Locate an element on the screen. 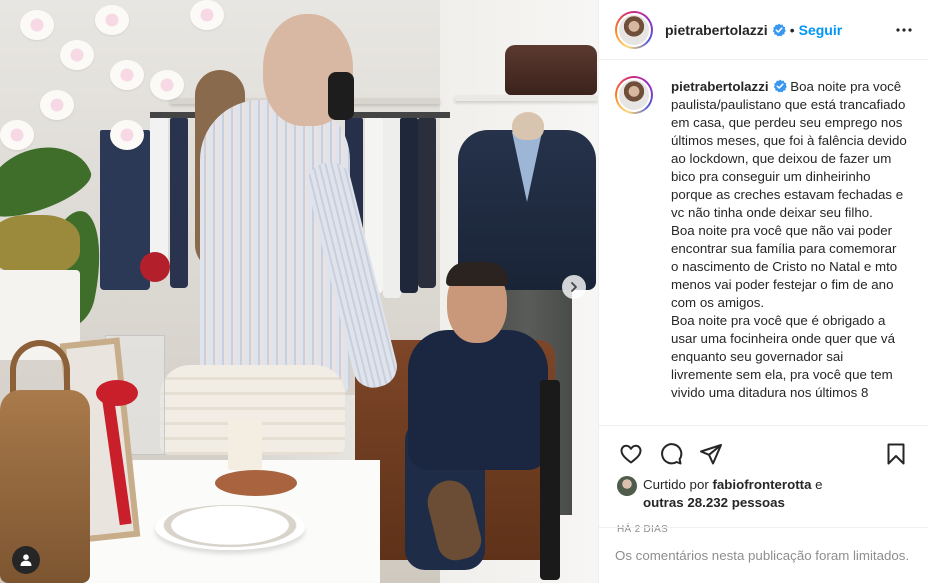 The width and height of the screenshot is (928, 583). share-button is located at coordinates (711, 454).